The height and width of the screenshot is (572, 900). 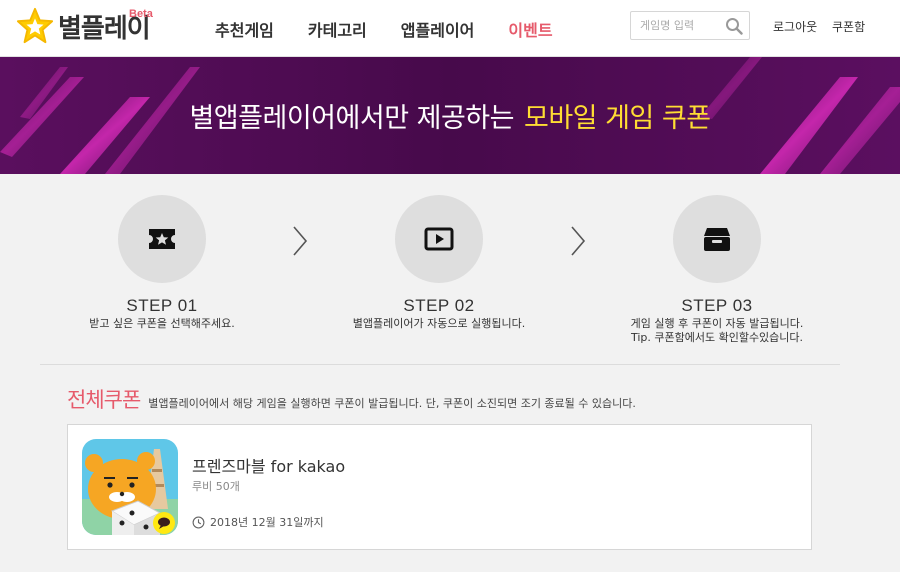 What do you see at coordinates (130, 487) in the screenshot?
I see `game-icon` at bounding box center [130, 487].